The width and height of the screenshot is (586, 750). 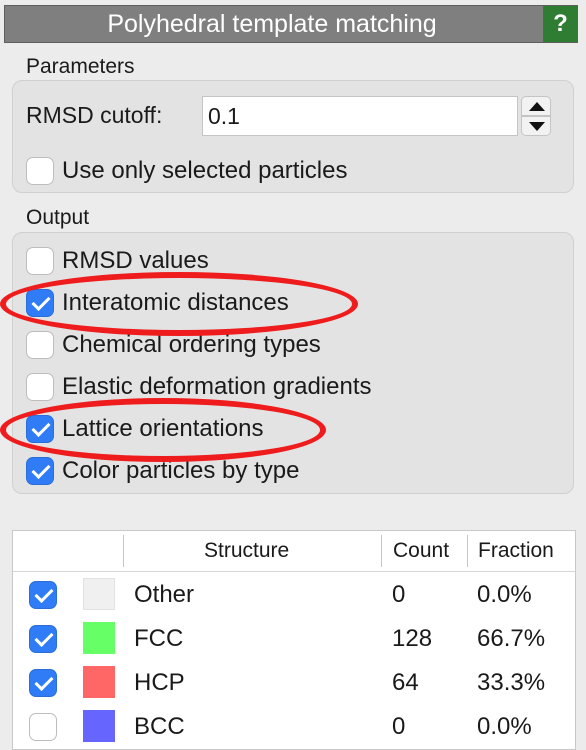 I want to click on table-header: Structure Count Fraction, so click(x=294, y=551).